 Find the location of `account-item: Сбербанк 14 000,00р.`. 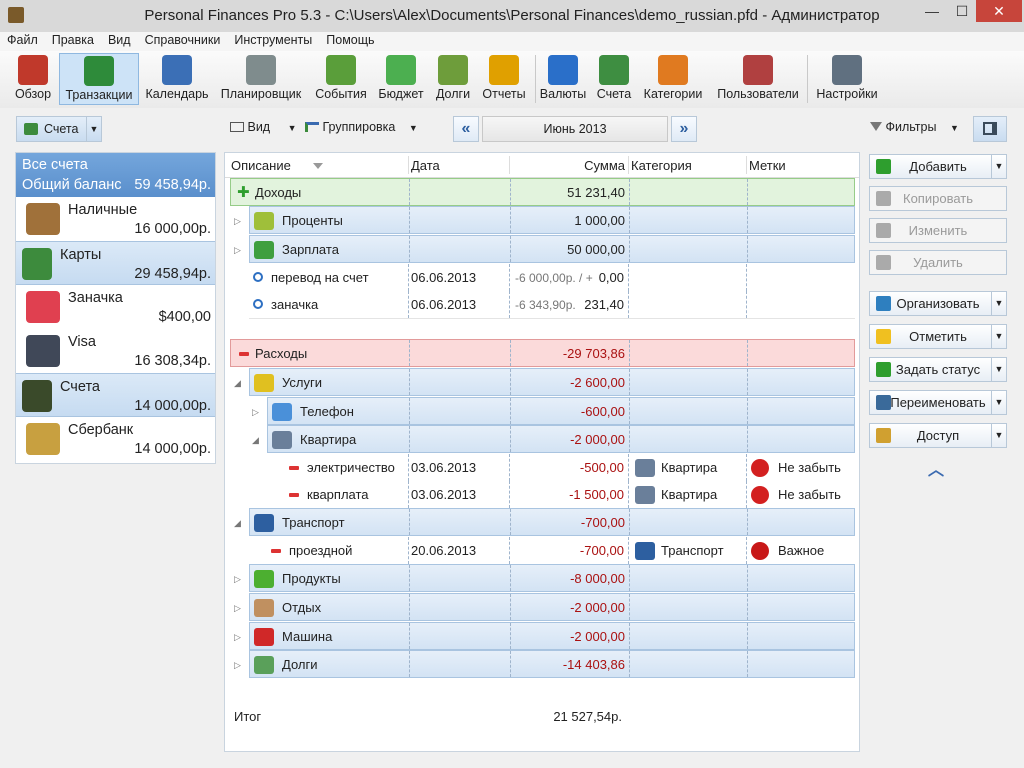

account-item: Сбербанк 14 000,00р. is located at coordinates (115, 439).